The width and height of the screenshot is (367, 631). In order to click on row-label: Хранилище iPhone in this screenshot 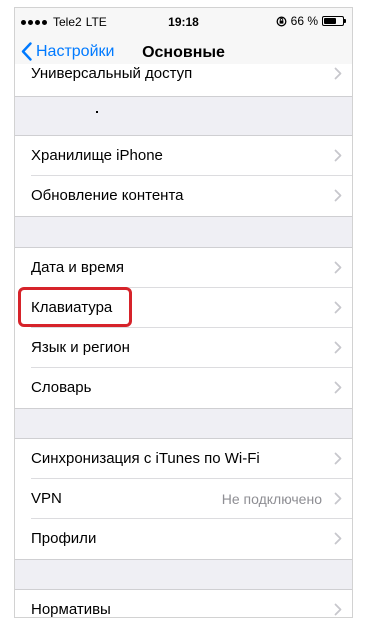, I will do `click(97, 155)`.